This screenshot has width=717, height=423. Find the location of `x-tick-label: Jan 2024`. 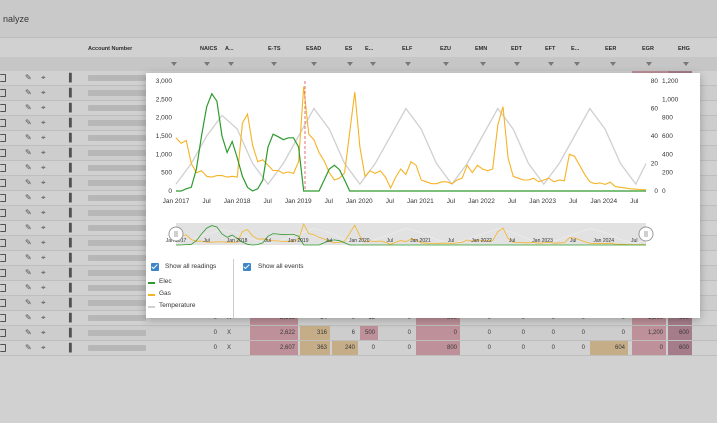

x-tick-label: Jan 2024 is located at coordinates (603, 201).